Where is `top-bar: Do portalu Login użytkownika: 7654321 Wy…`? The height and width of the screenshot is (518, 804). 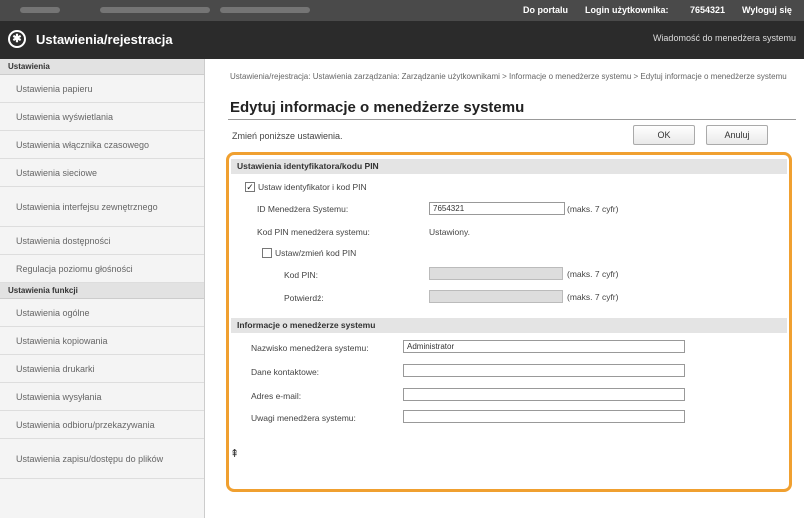 top-bar: Do portalu Login użytkownika: 7654321 Wy… is located at coordinates (402, 10).